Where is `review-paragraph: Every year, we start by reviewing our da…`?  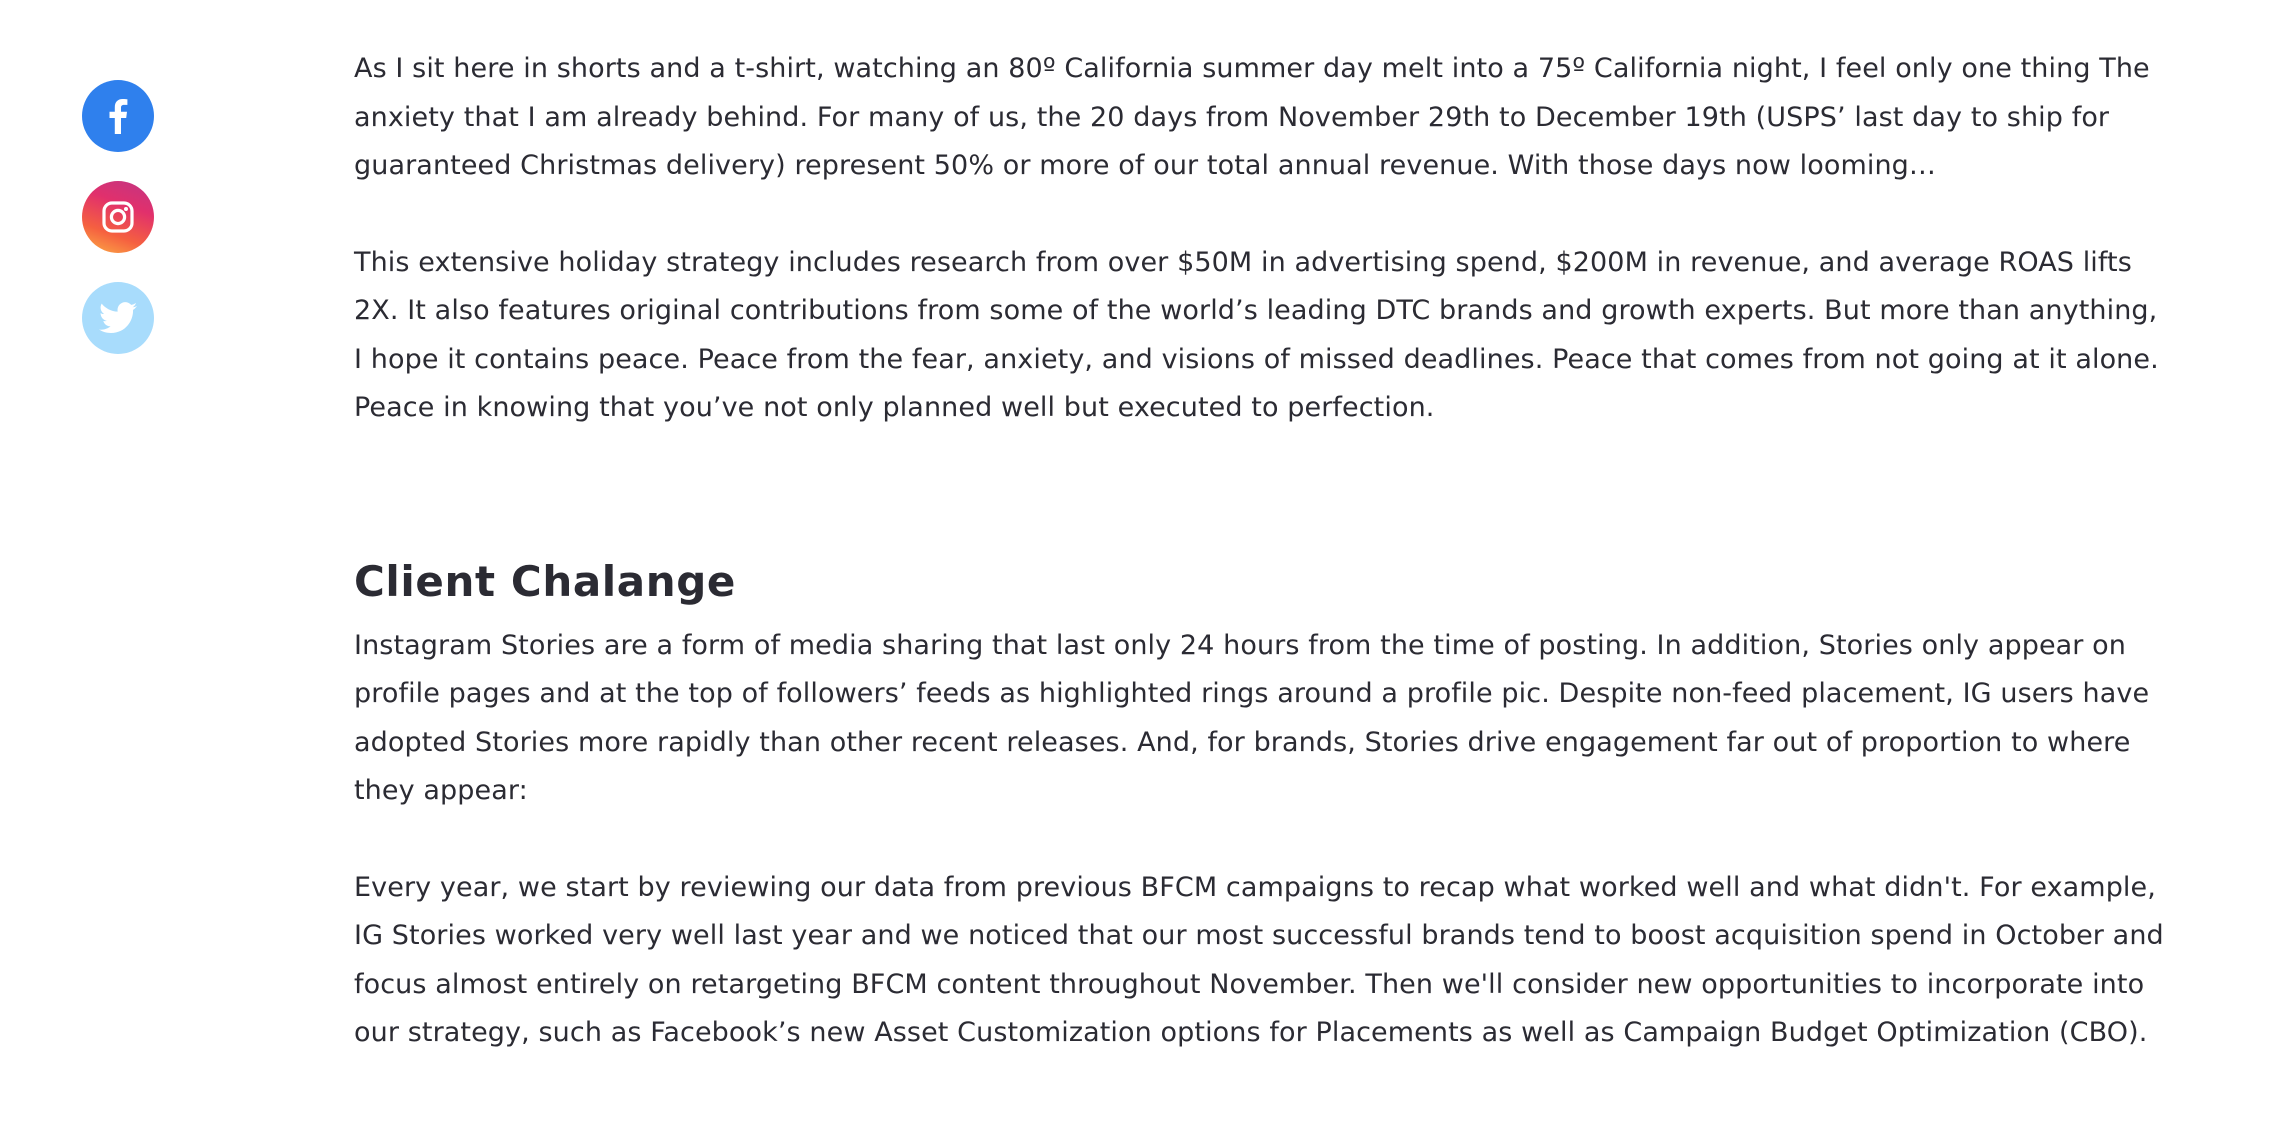
review-paragraph: Every year, we start by reviewing our da… is located at coordinates (1259, 960).